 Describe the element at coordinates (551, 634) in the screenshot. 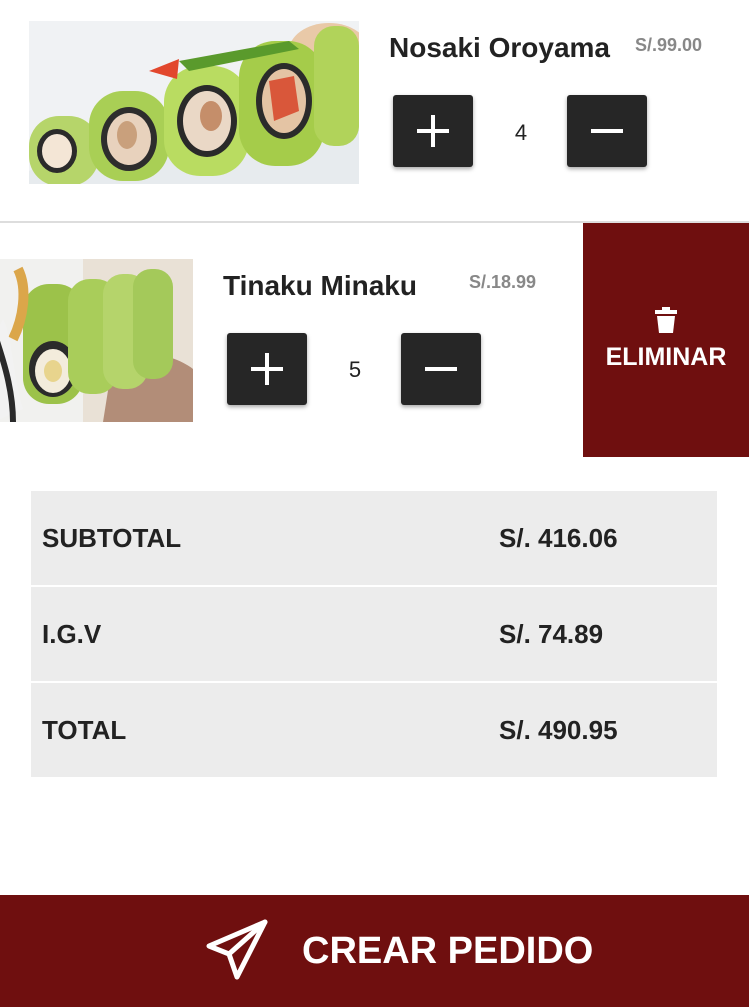

I see `summary-value: S/. 74.89` at that location.